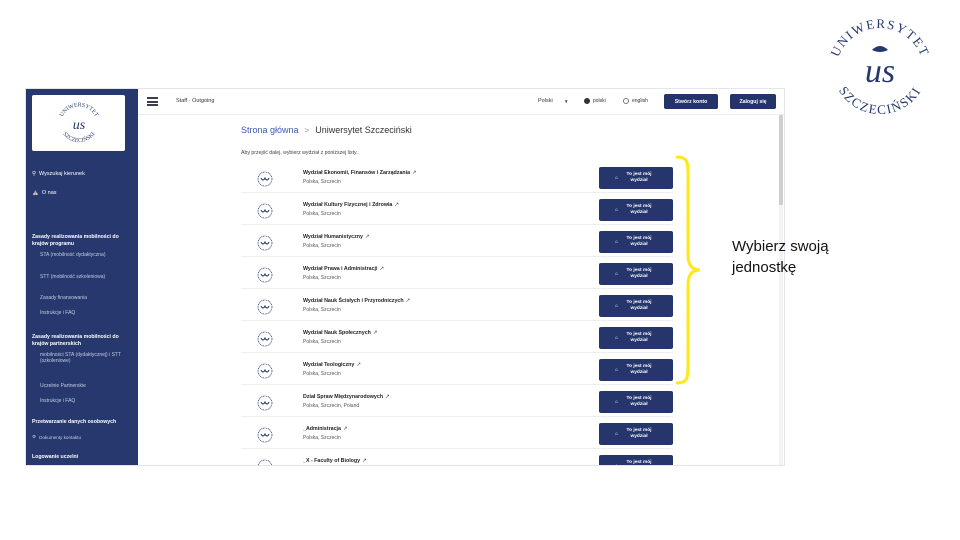  I want to click on unit-name-label: Wydział Teologiczny, so click(329, 365).